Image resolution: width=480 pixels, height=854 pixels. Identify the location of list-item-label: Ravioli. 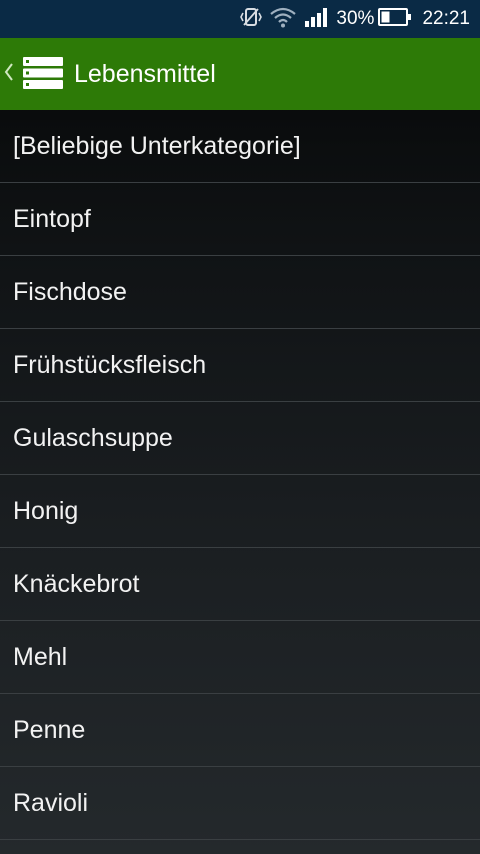
(51, 802).